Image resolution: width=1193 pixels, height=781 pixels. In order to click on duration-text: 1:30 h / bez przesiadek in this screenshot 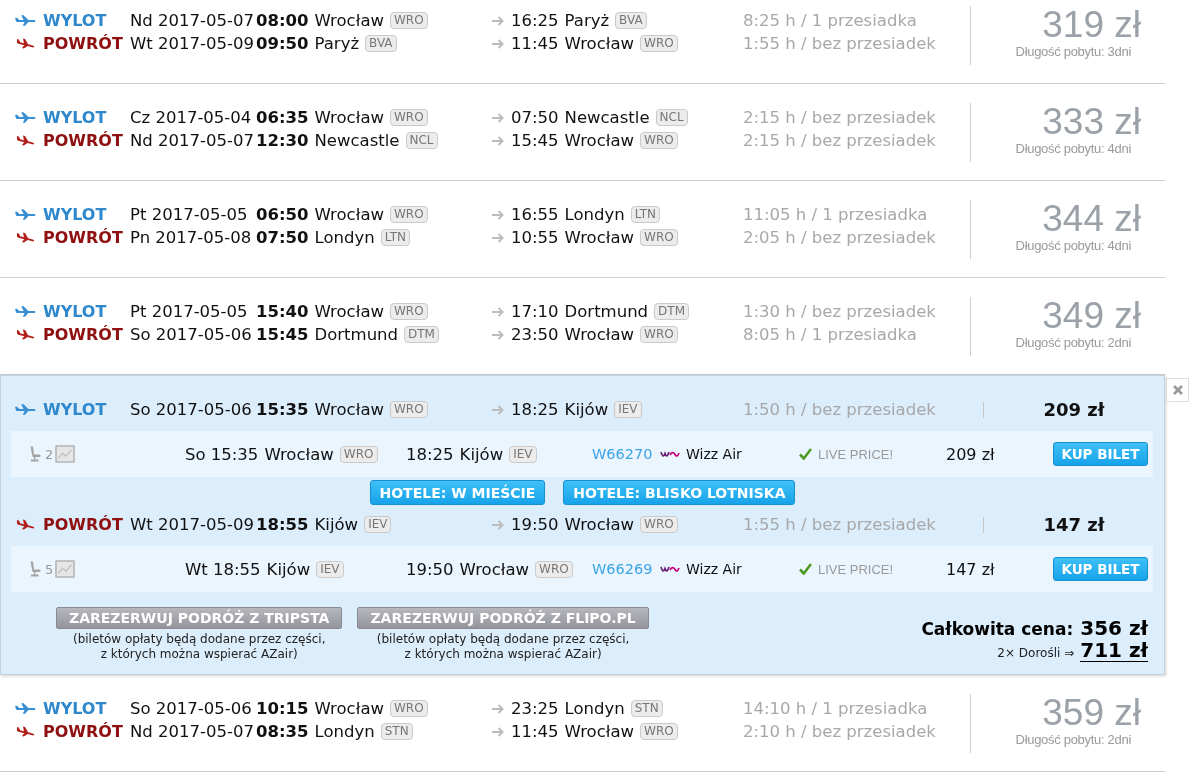, I will do `click(840, 311)`.